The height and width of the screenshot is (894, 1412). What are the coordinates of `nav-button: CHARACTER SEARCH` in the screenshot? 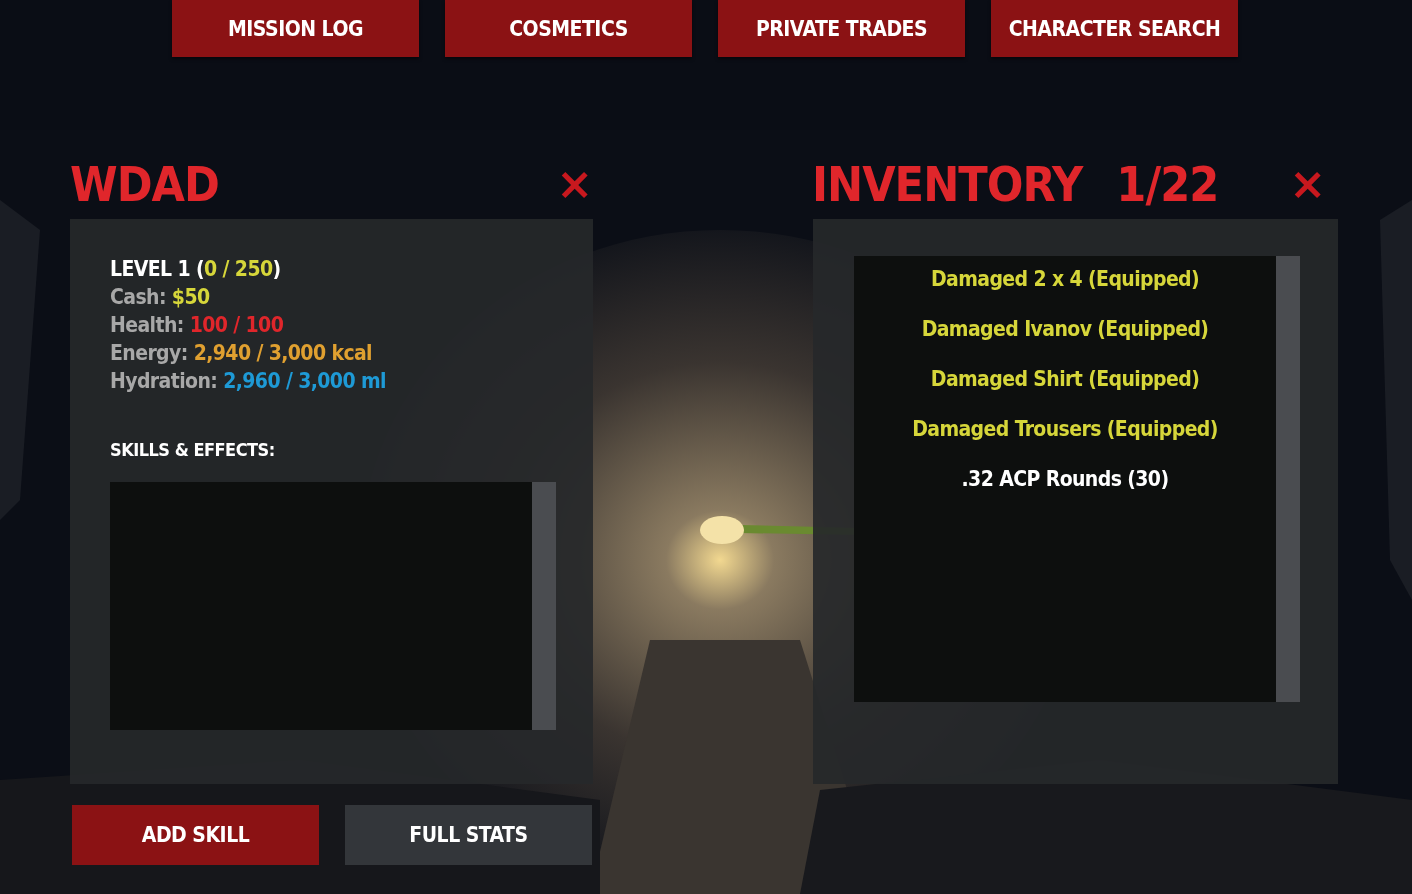 It's located at (1114, 28).